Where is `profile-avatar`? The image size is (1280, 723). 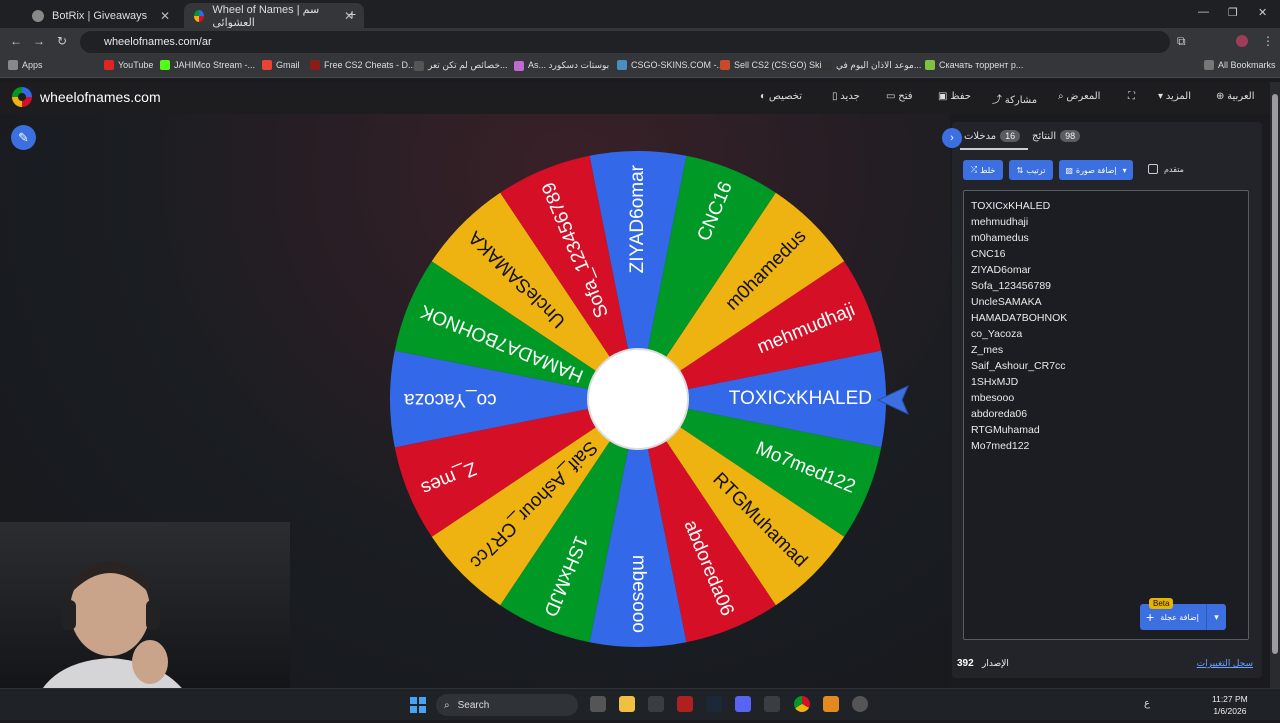 profile-avatar is located at coordinates (1242, 41).